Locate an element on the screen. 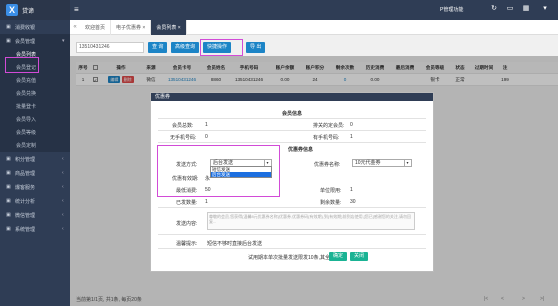 This screenshot has height=306, width=558. sidebar-item-stats: ▣ 统计分析 ‹ is located at coordinates (35, 201).